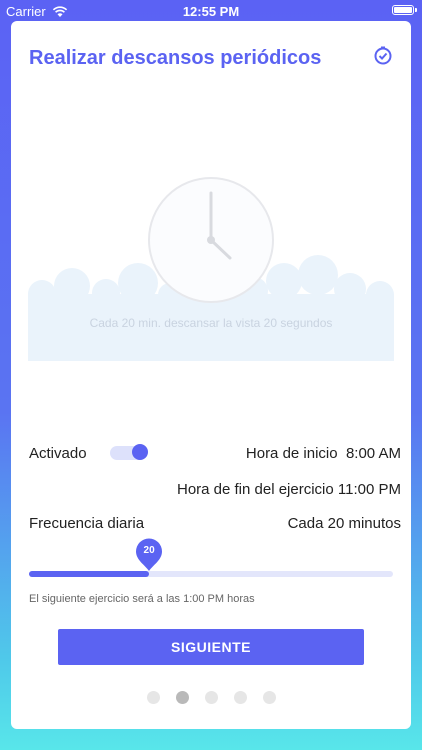  I want to click on check-circle-icon, so click(383, 56).